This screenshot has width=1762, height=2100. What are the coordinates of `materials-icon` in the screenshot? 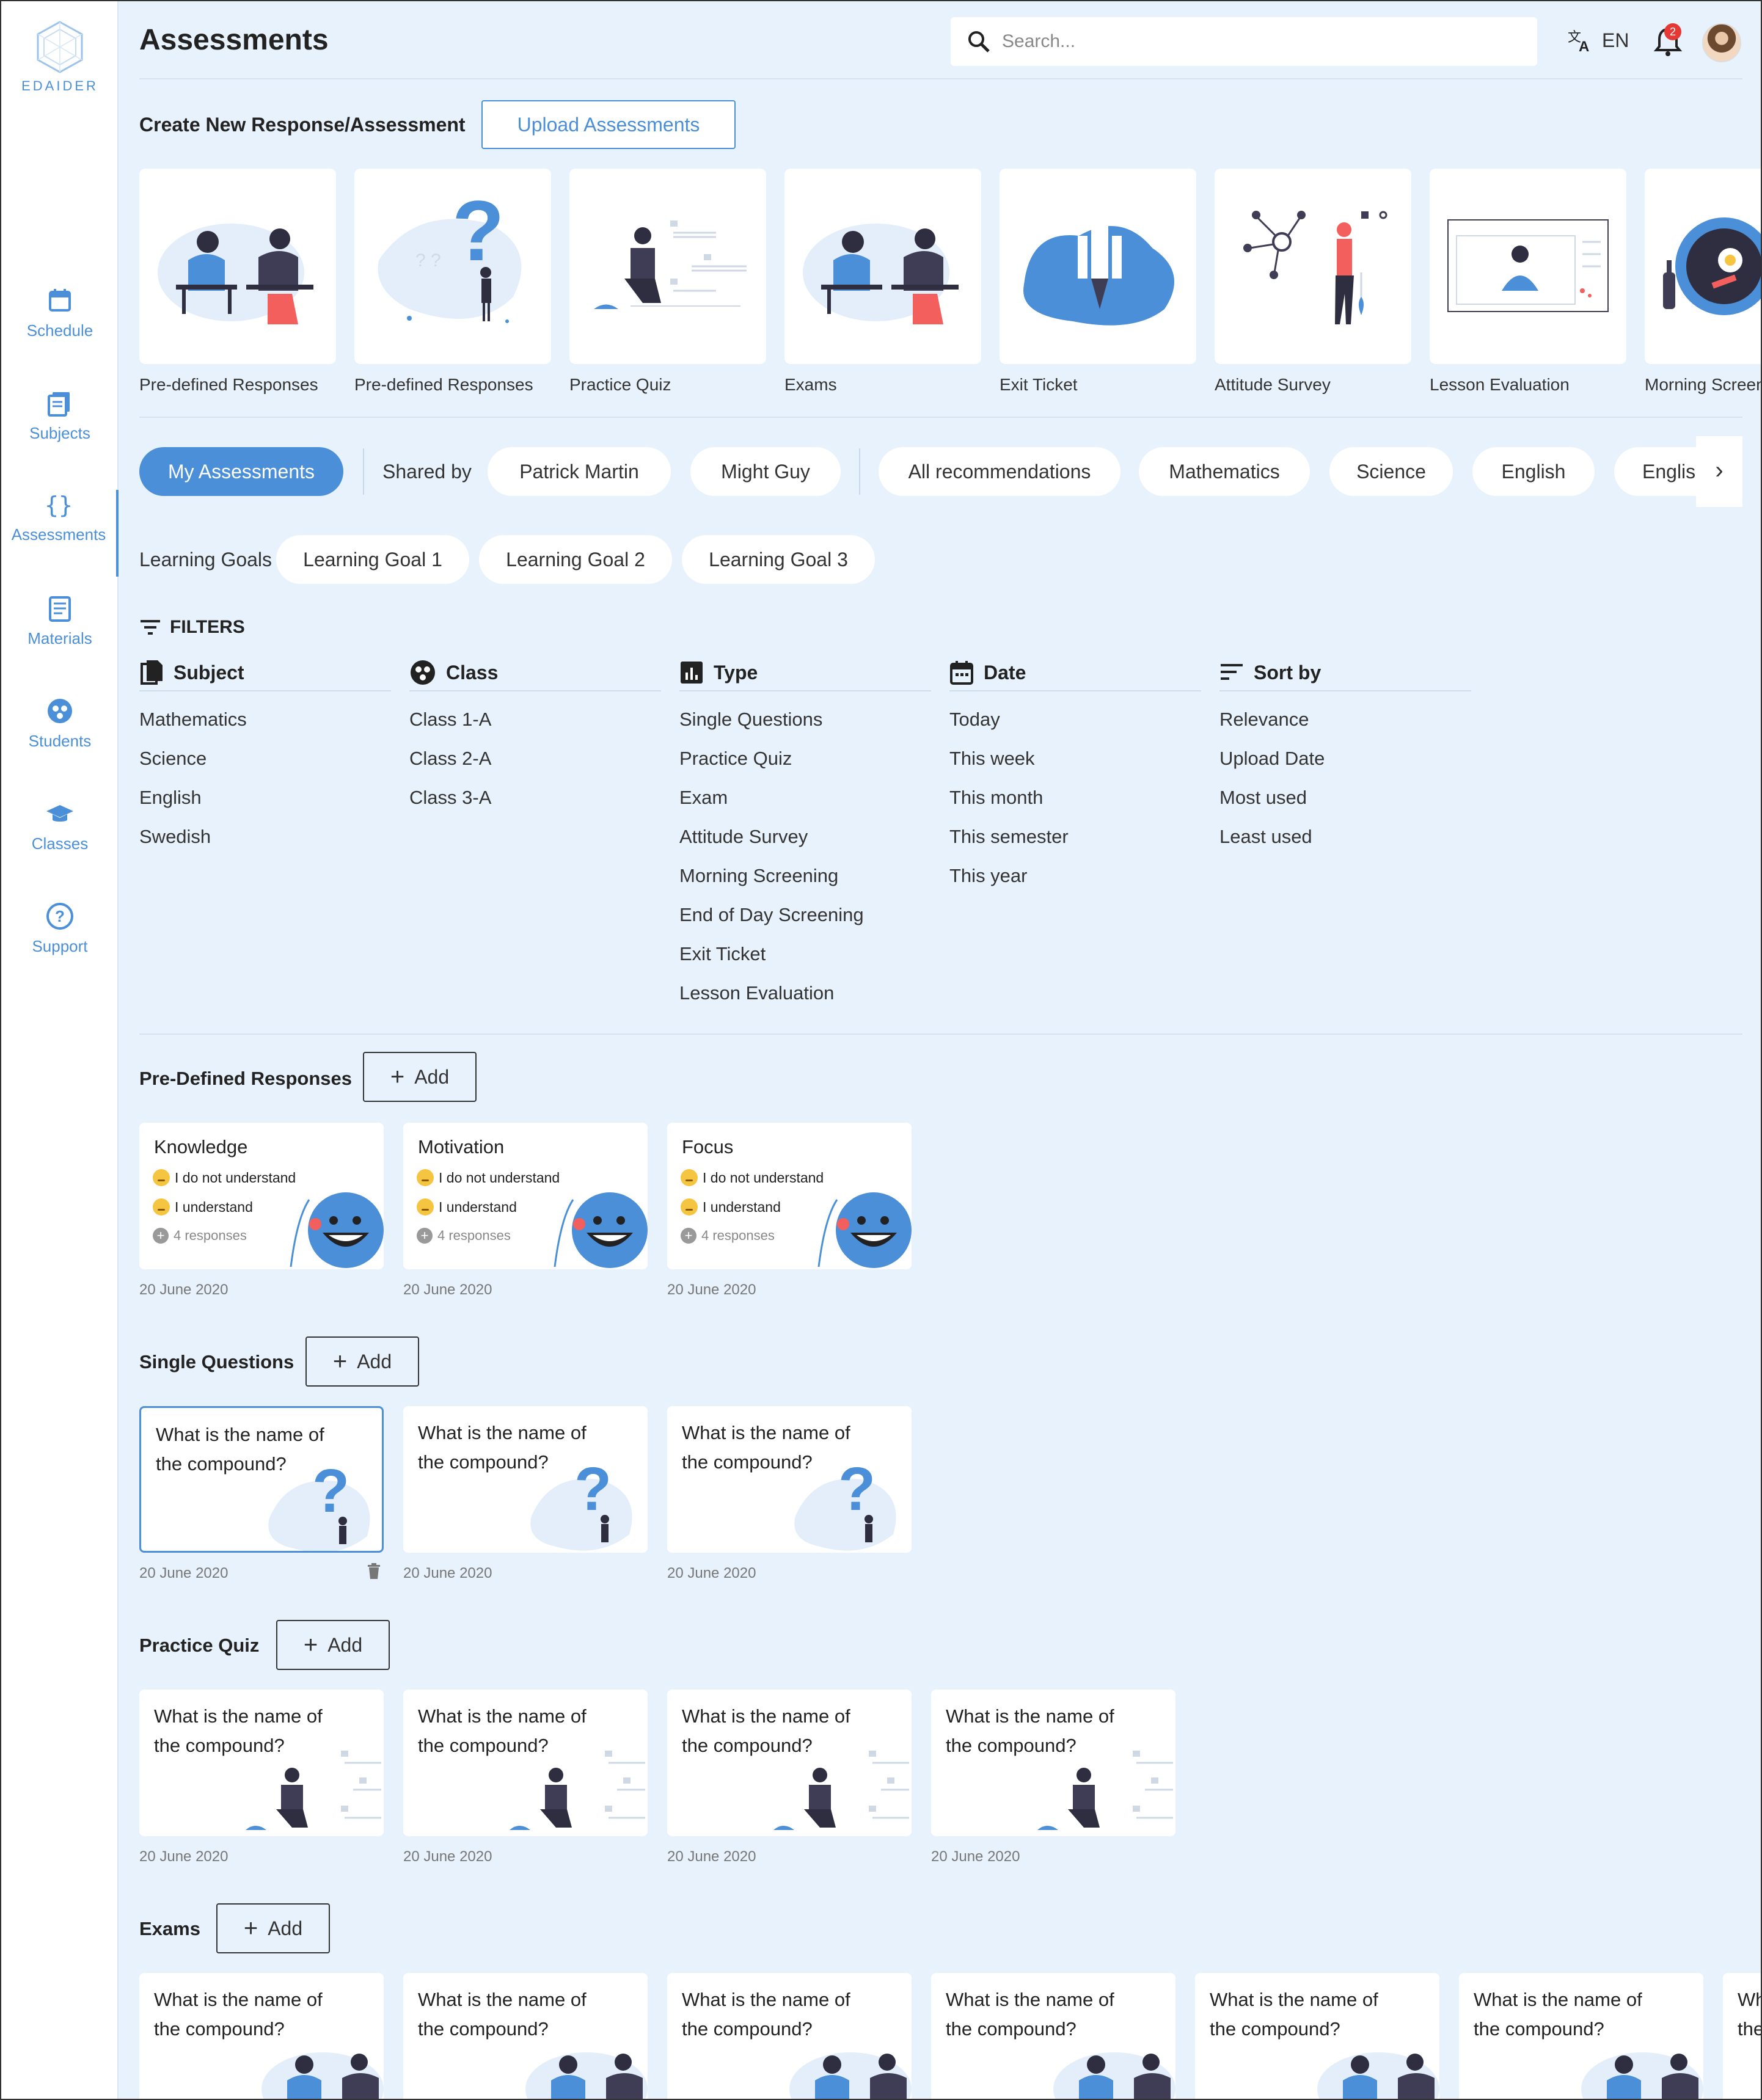 It's located at (60, 609).